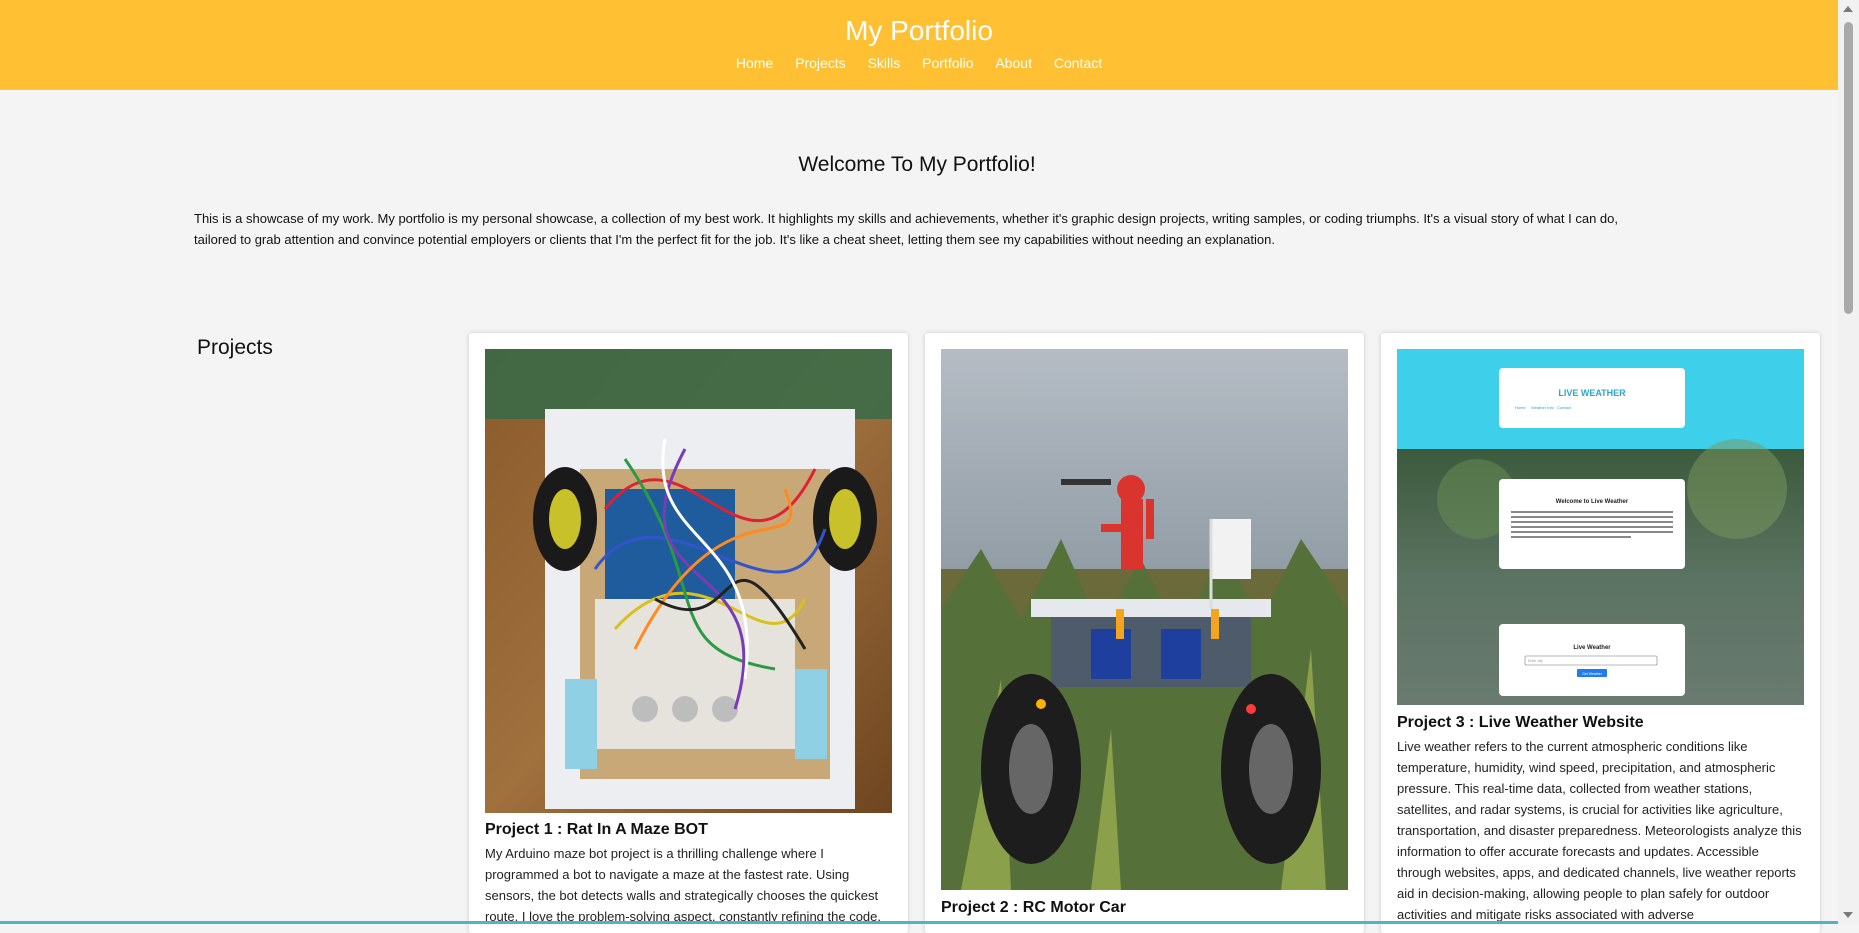 The image size is (1859, 933). What do you see at coordinates (820, 63) in the screenshot?
I see `nav-projects: Projects` at bounding box center [820, 63].